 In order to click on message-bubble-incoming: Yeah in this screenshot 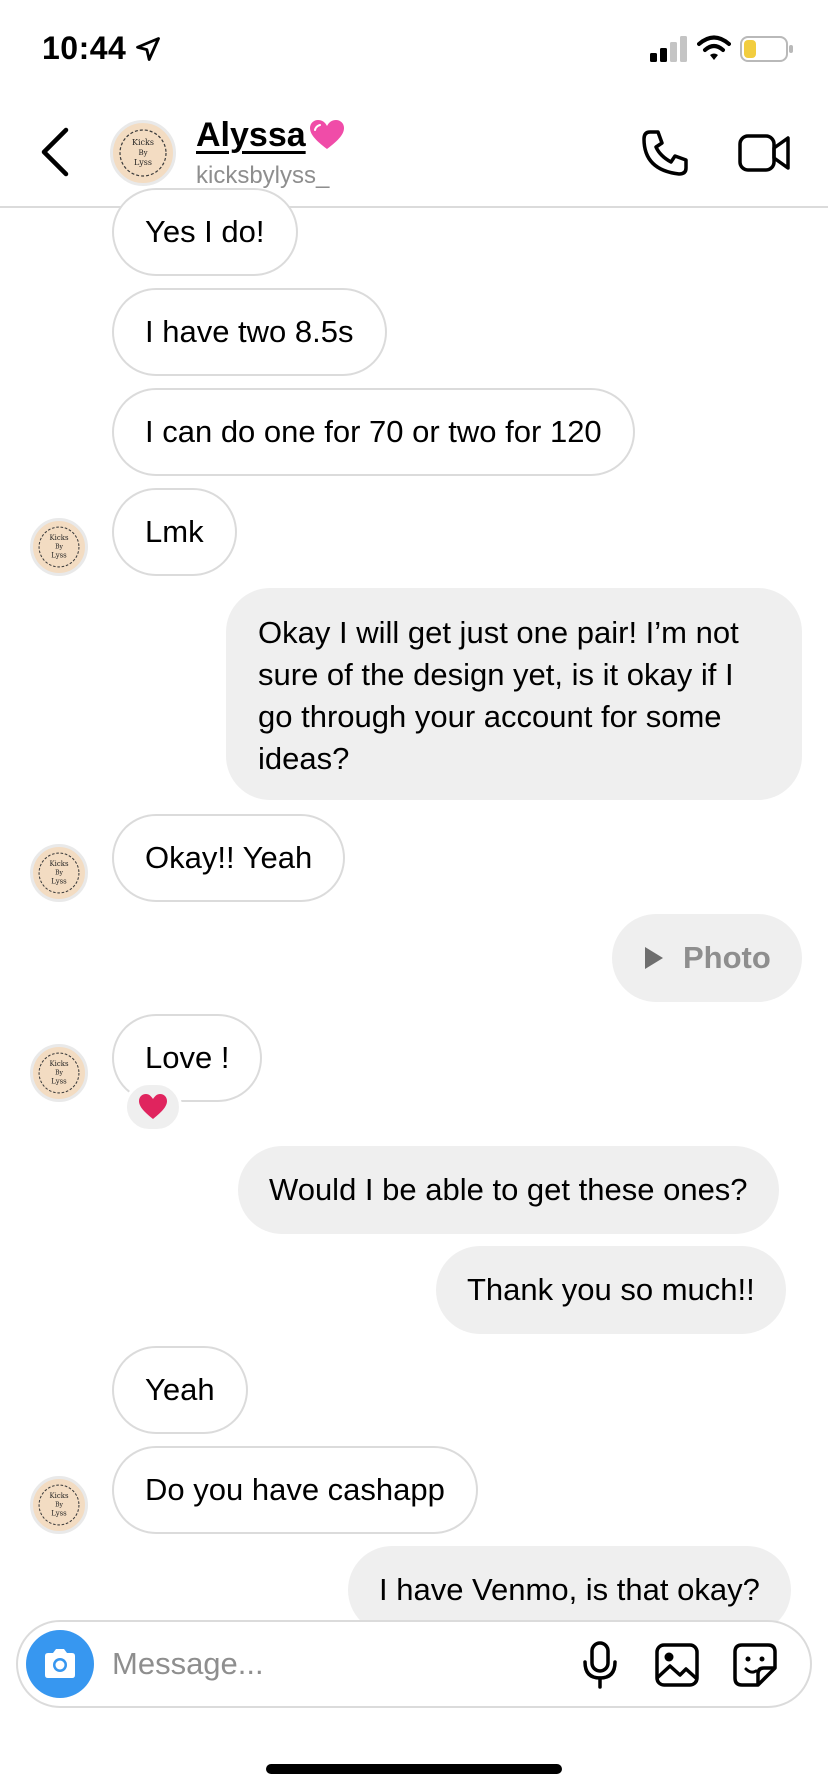, I will do `click(180, 1390)`.